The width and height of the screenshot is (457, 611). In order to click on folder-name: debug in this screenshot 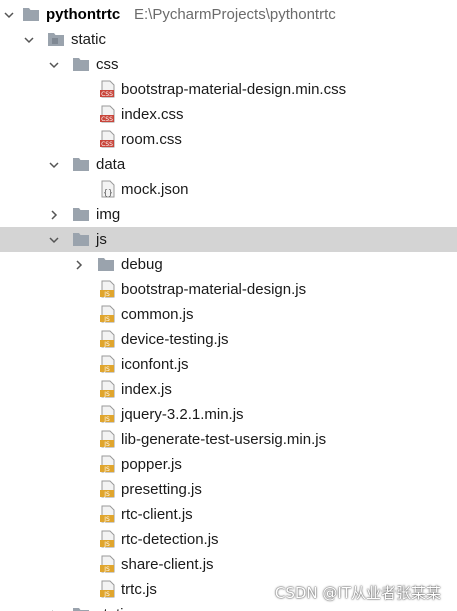, I will do `click(142, 264)`.